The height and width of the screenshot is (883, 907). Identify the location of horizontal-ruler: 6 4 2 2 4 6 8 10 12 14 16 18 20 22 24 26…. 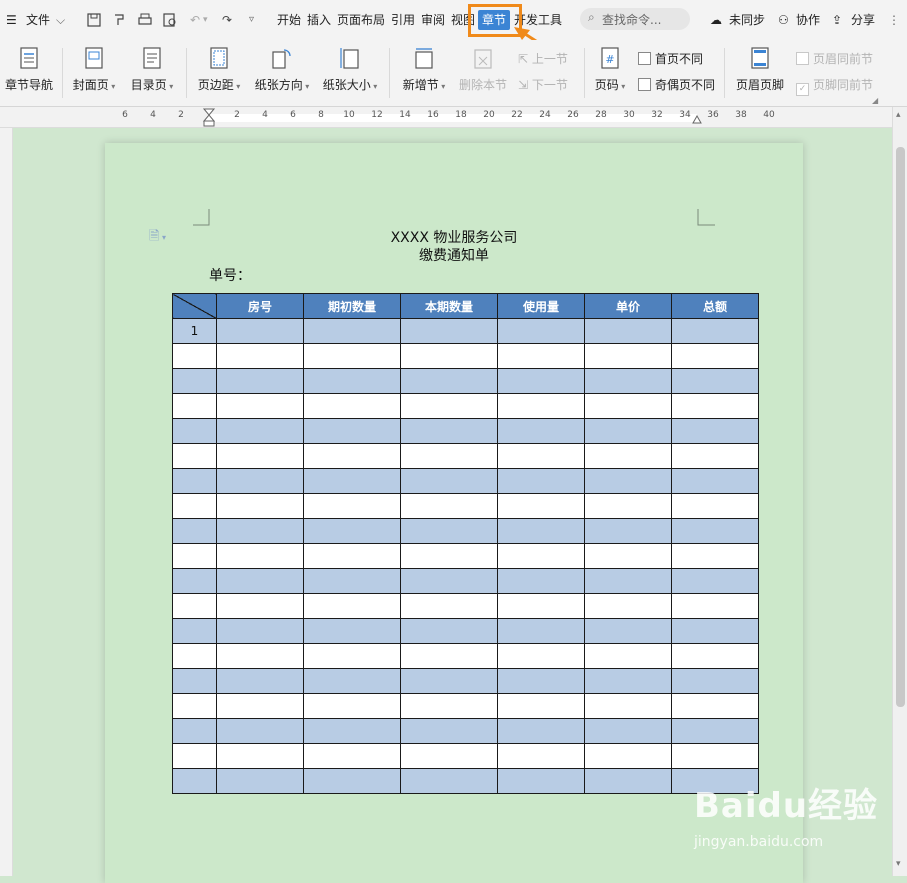
(446, 117).